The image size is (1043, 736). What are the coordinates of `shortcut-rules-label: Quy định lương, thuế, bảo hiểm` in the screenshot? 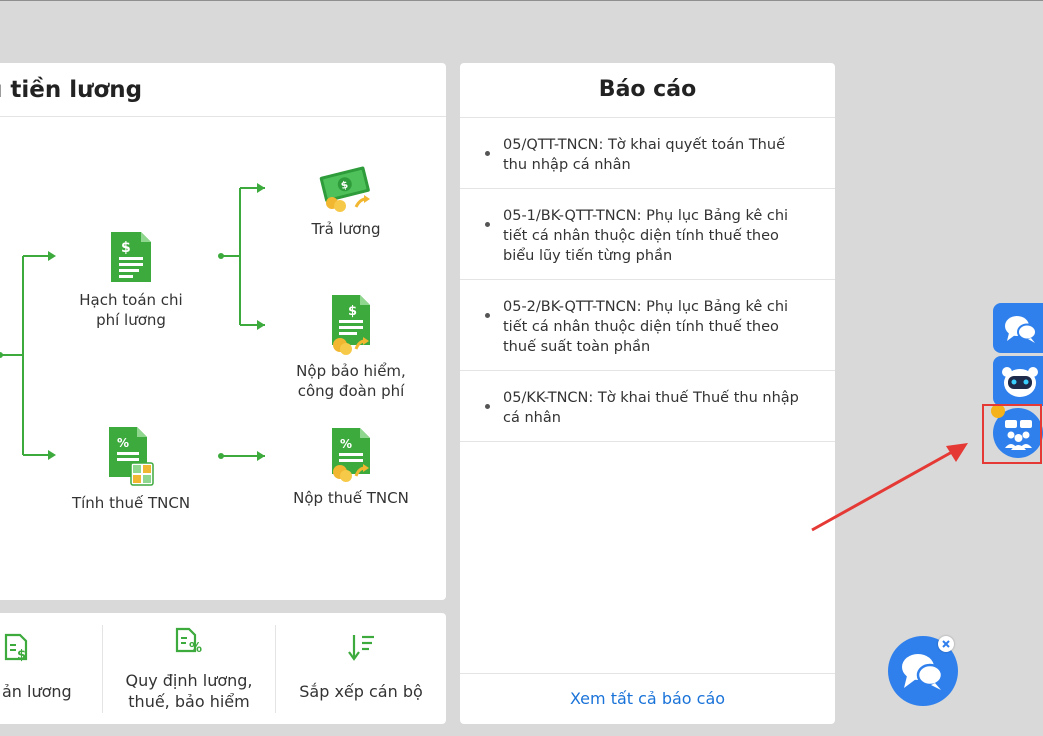 It's located at (189, 691).